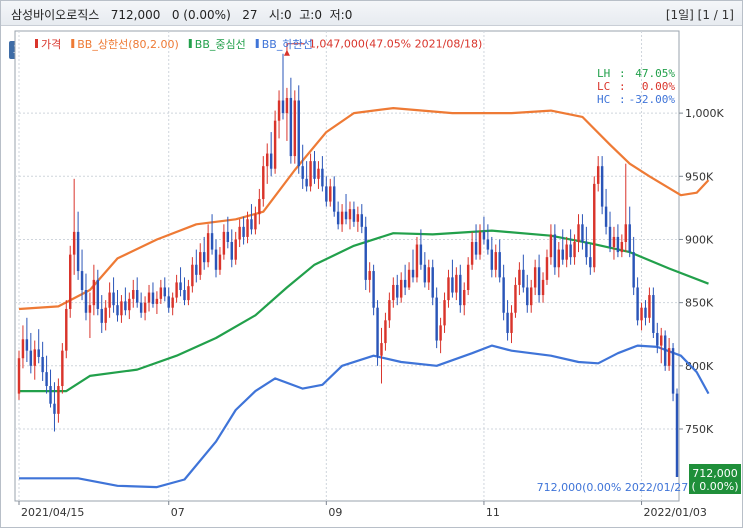 This screenshot has width=743, height=529. I want to click on y-tick-label: 1,000K, so click(704, 113).